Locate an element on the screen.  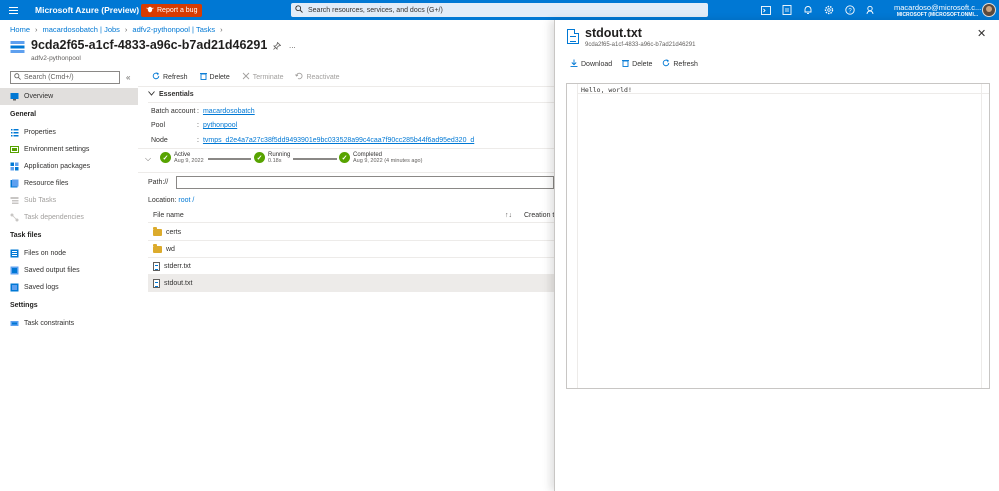
page-subtitle: adfv2-pythonpool is located at coordinates (56, 58).